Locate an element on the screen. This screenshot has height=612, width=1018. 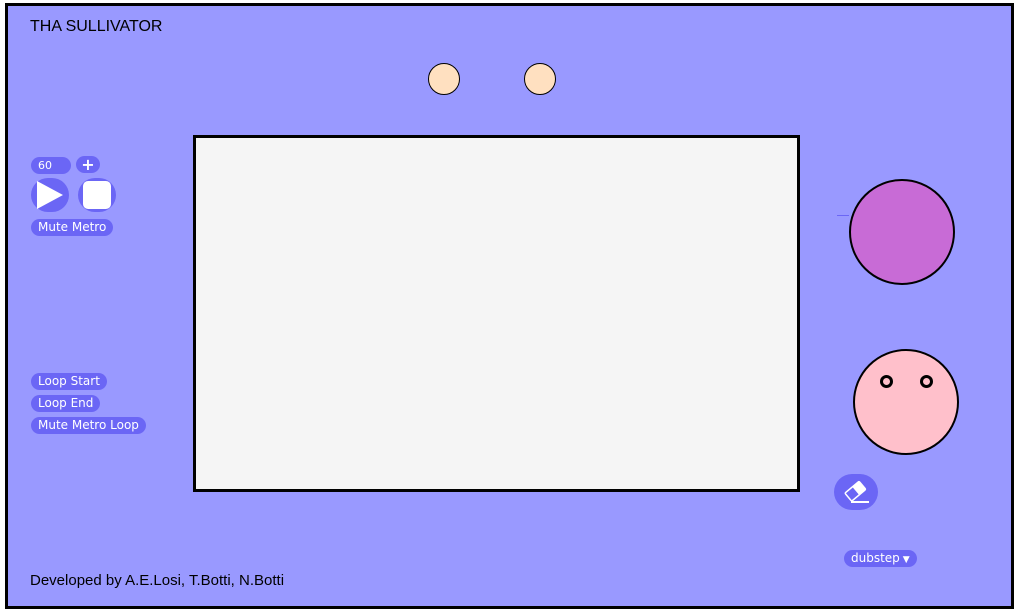
bpm-input: 60 is located at coordinates (51, 165).